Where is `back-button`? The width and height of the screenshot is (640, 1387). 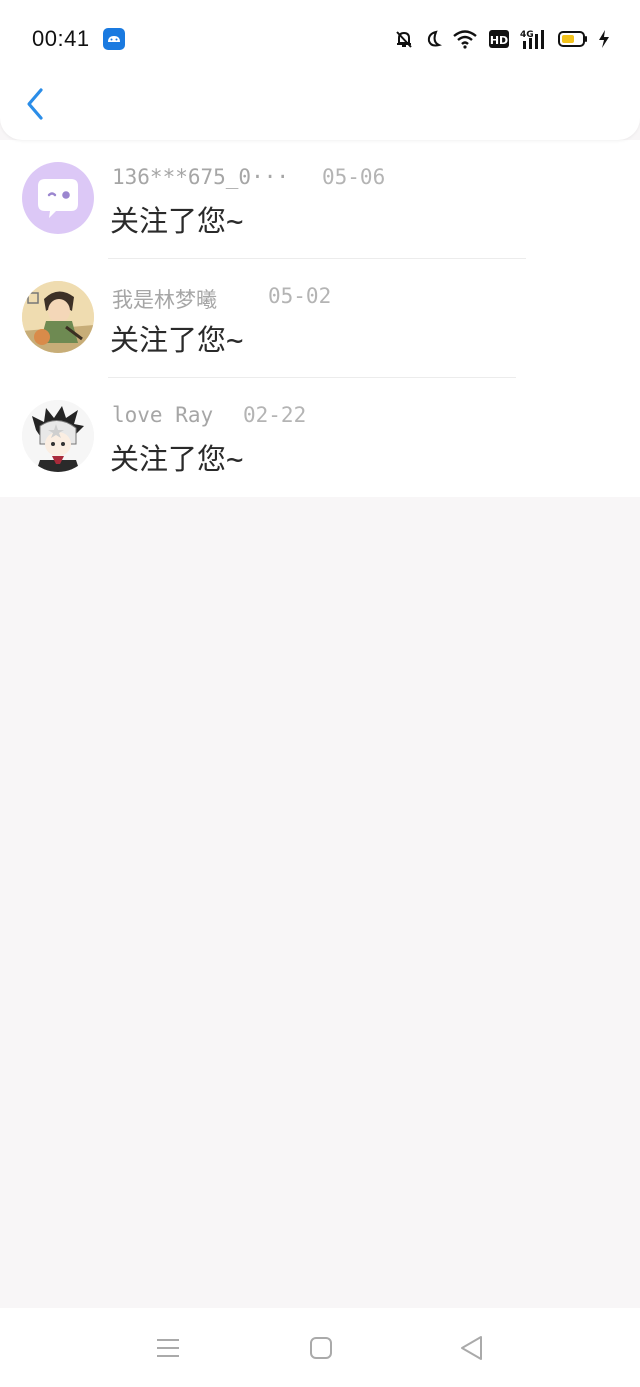 back-button is located at coordinates (35, 104).